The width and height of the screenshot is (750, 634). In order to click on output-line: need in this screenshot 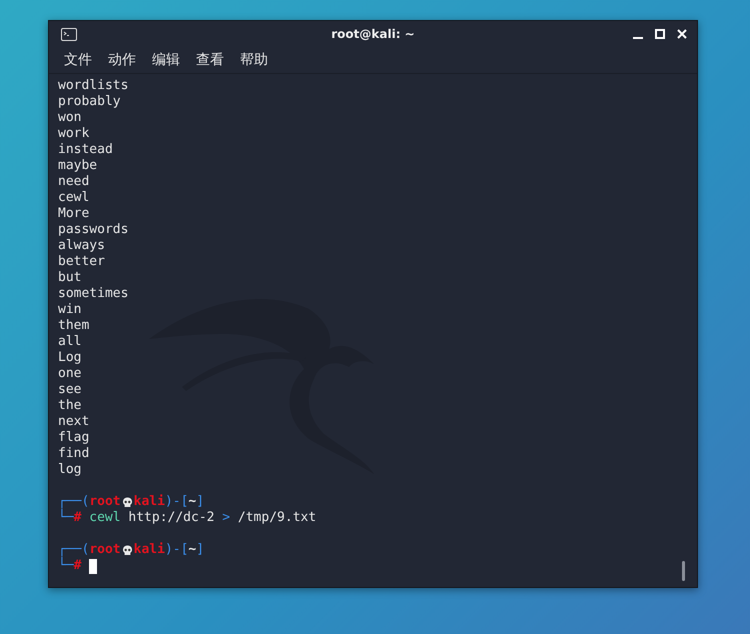, I will do `click(74, 182)`.